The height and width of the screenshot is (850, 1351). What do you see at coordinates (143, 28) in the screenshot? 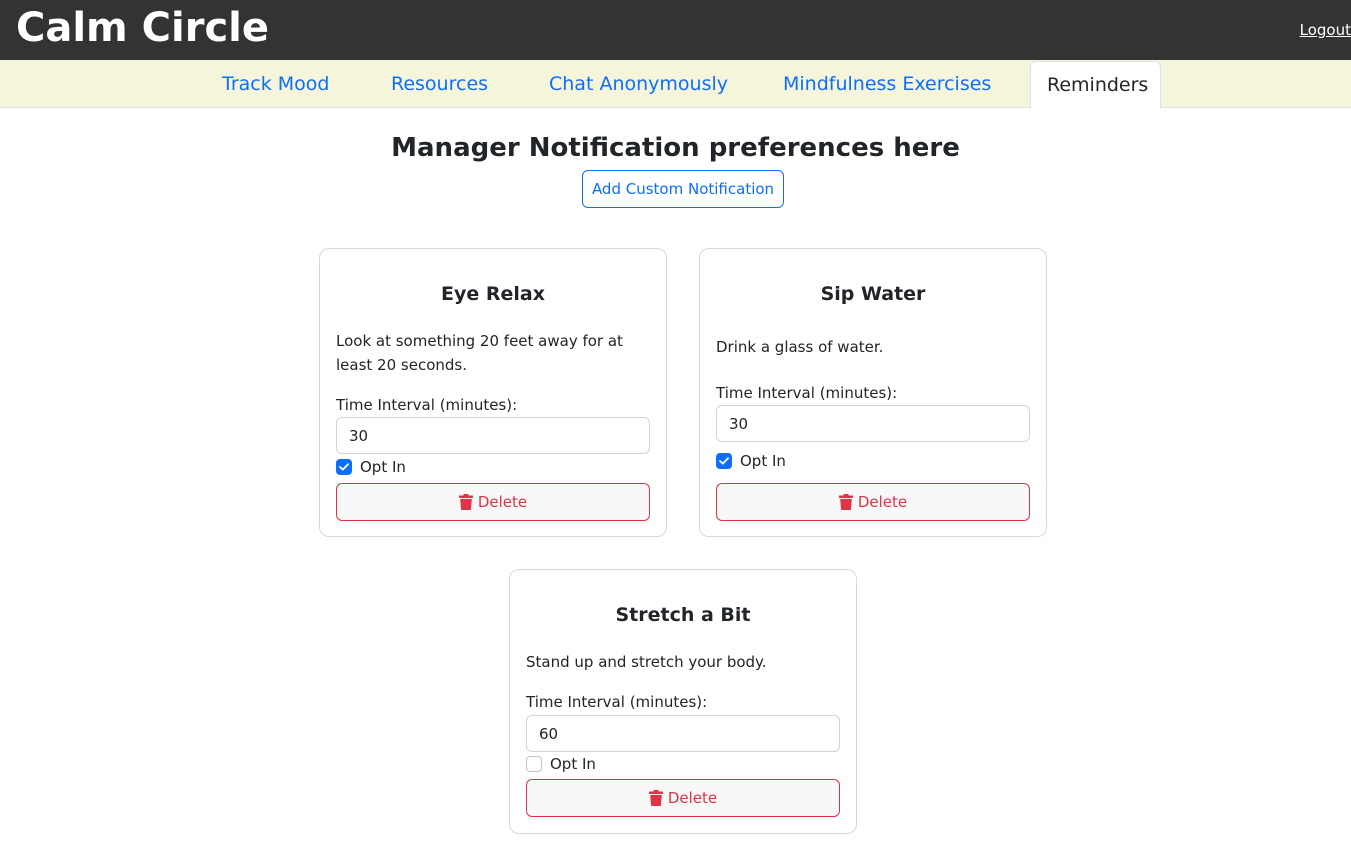
I see `brand-title: Calm Circle` at bounding box center [143, 28].